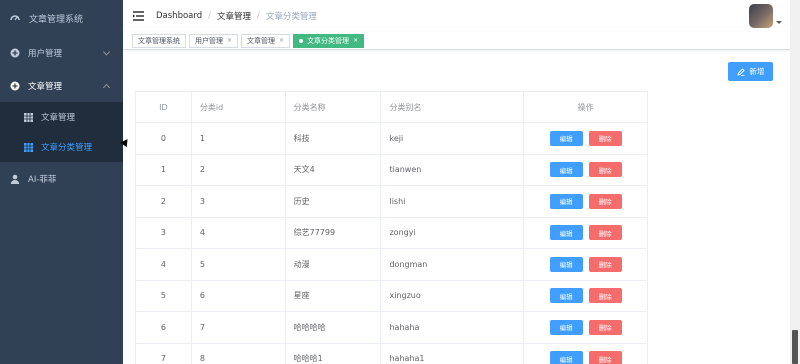 The height and width of the screenshot is (364, 800). I want to click on cell-category-name: 综艺77799, so click(332, 233).